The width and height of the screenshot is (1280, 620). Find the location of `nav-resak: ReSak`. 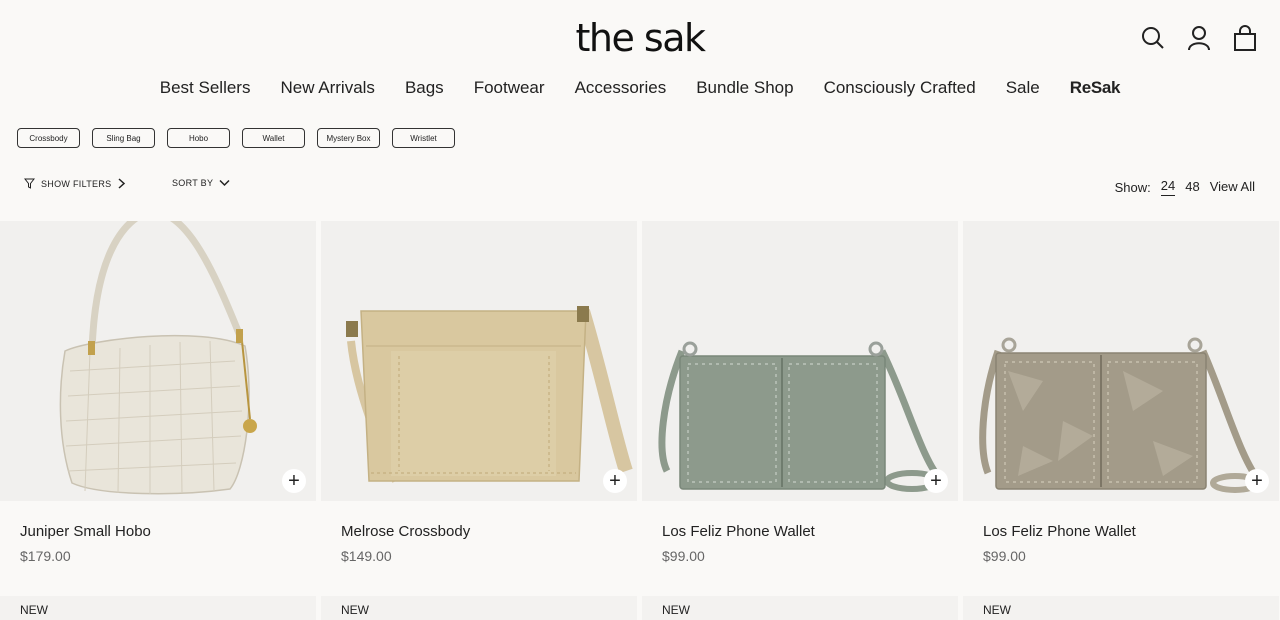

nav-resak: ReSak is located at coordinates (1095, 88).